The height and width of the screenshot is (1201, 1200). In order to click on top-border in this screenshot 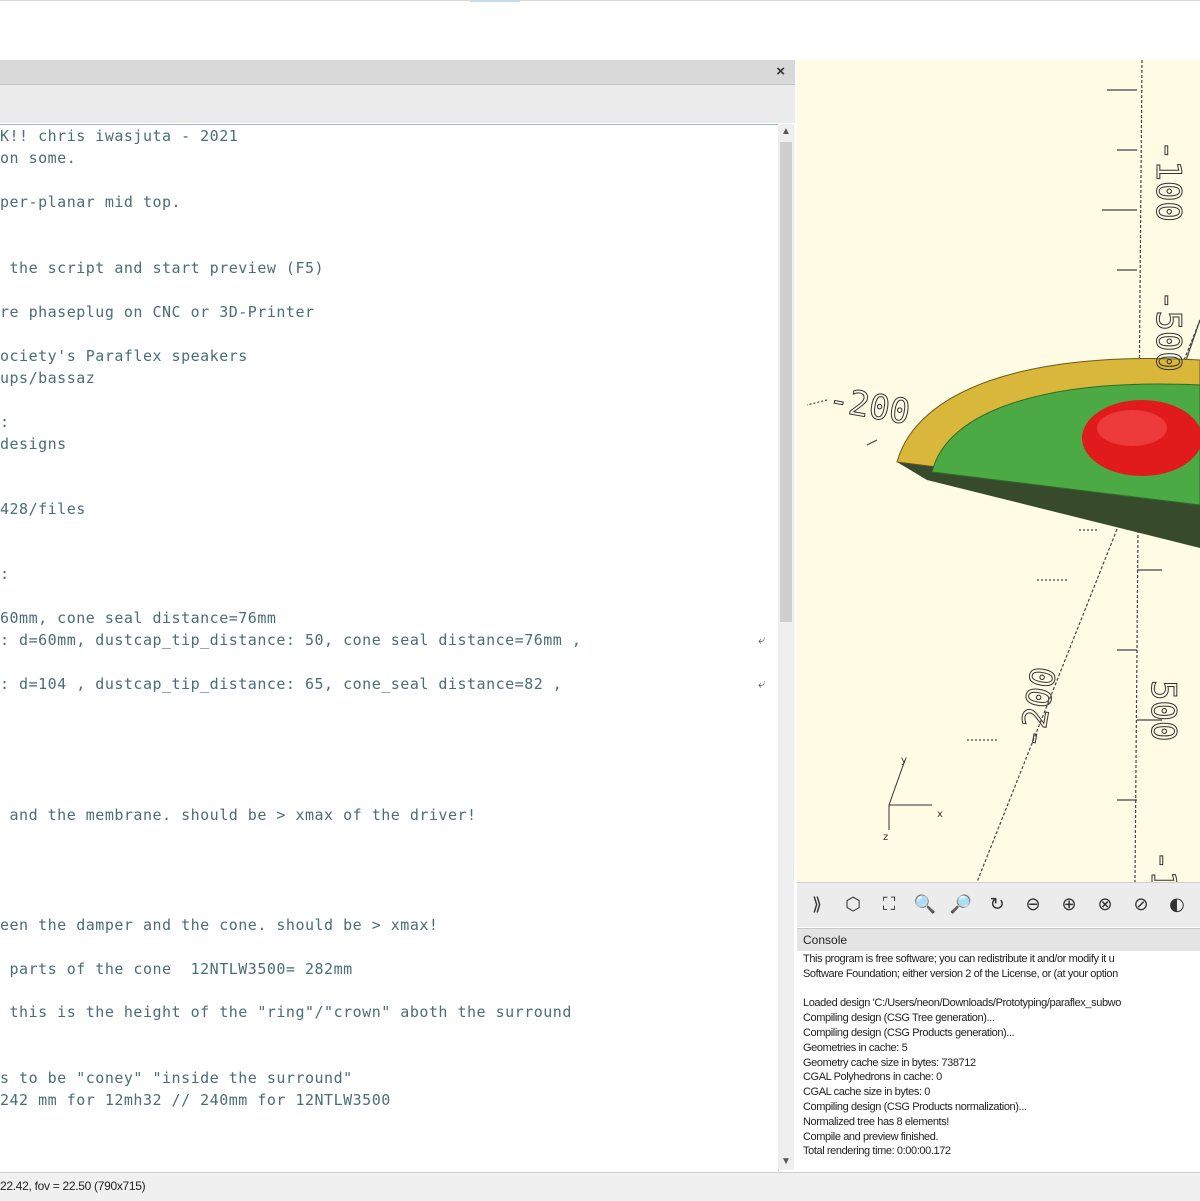, I will do `click(600, 0)`.